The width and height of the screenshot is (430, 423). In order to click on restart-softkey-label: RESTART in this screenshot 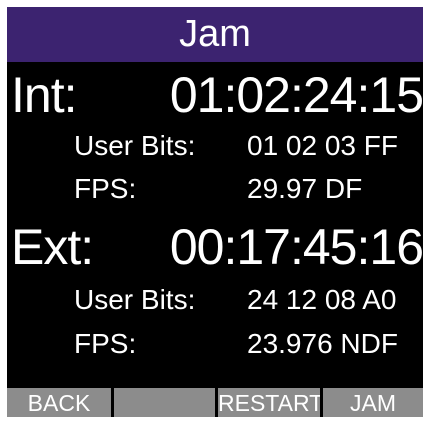, I will do `click(269, 403)`.